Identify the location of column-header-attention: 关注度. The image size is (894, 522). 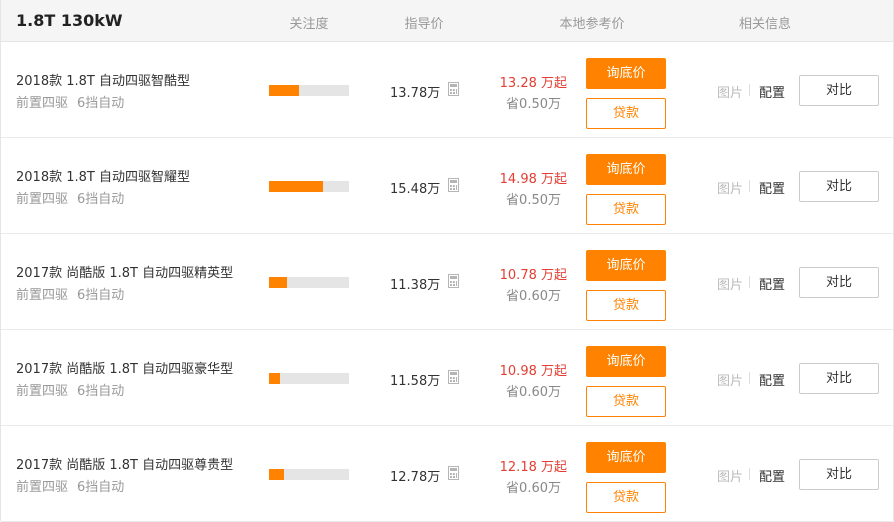
(309, 24).